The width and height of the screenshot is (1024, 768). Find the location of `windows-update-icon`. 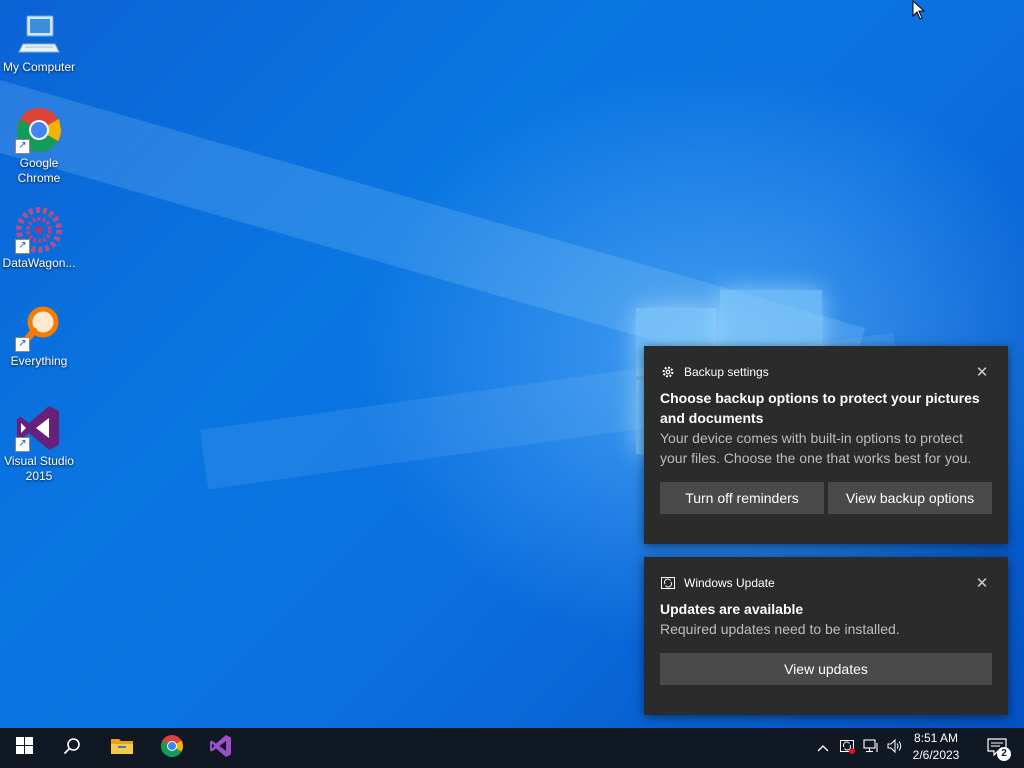

windows-update-icon is located at coordinates (668, 583).